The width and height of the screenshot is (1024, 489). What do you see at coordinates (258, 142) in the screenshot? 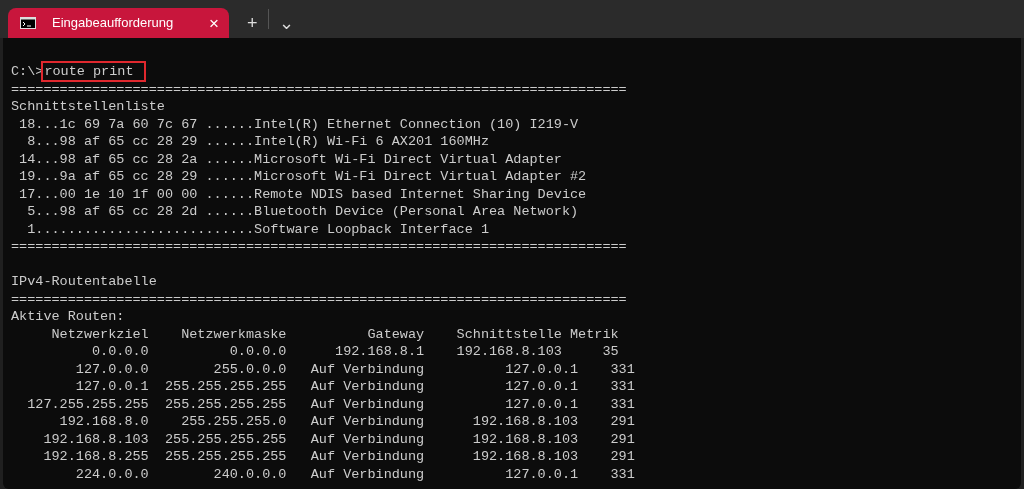
I see `terminal-line: 8...98 af 65 cc 28 29 ......Intel(R) Wi-Fi 6 AX201 160MHz` at bounding box center [258, 142].